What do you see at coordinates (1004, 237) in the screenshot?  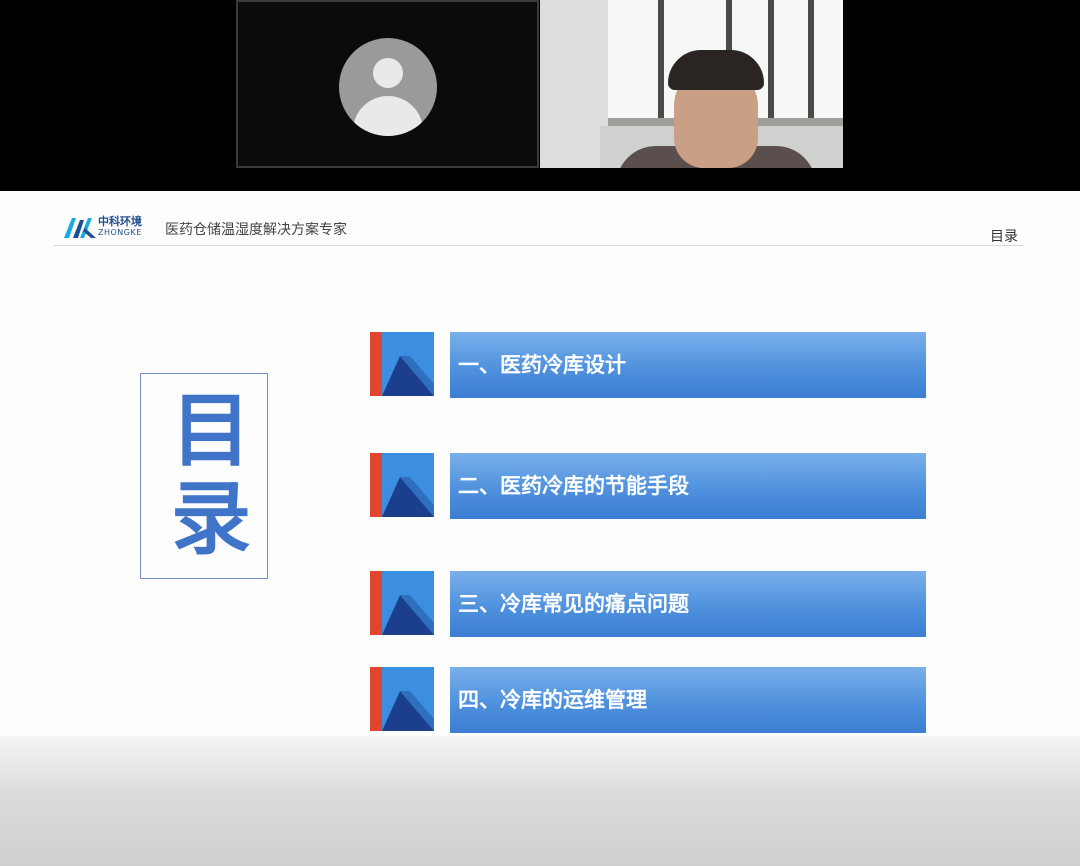 I see `slide-section-label: 目录` at bounding box center [1004, 237].